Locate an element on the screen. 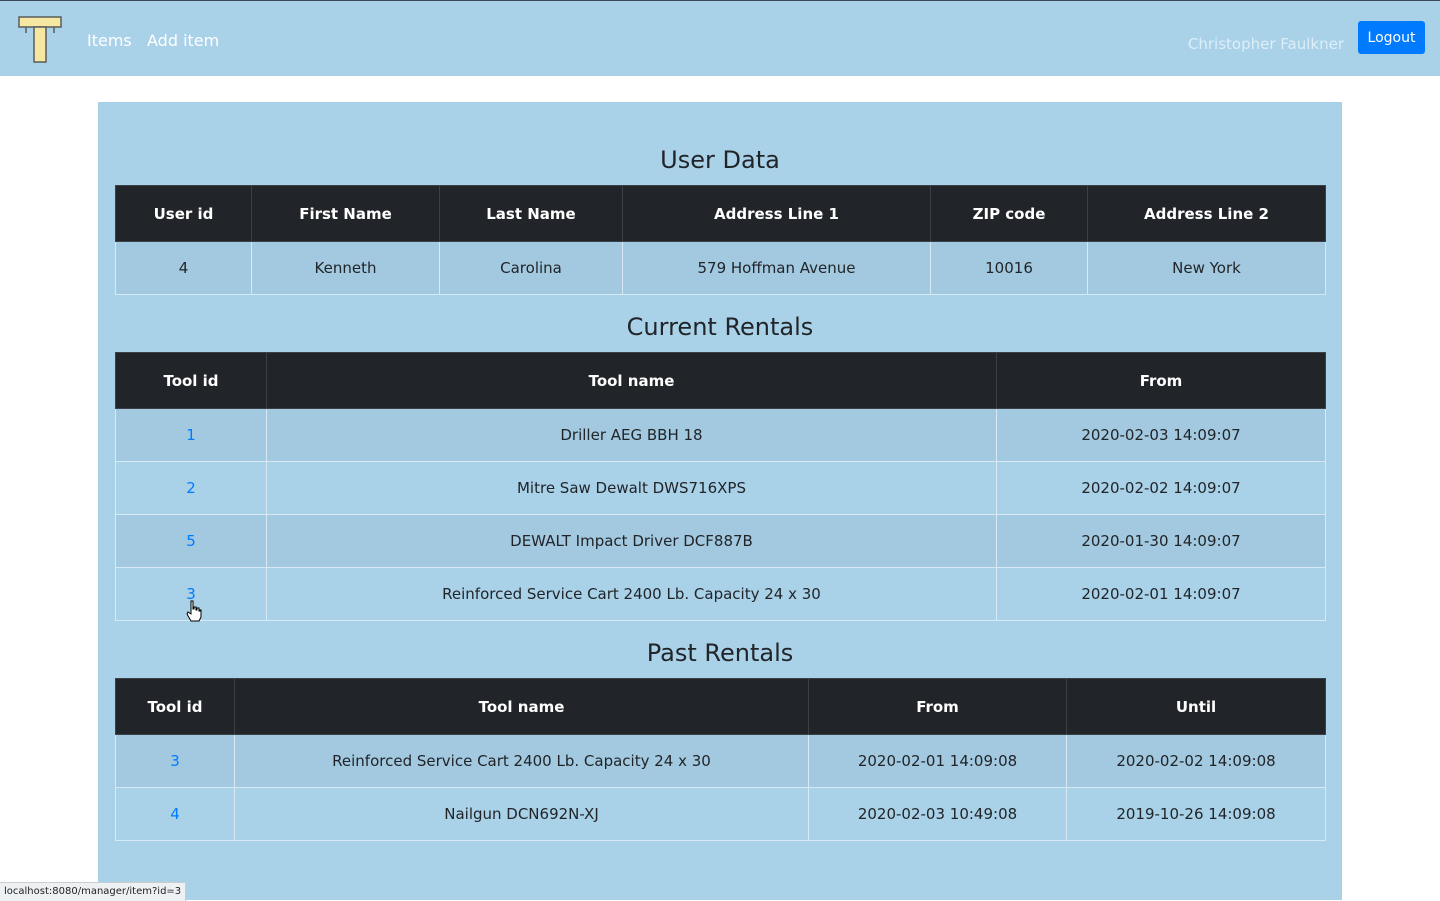  column-header: ZIP code is located at coordinates (1009, 213).